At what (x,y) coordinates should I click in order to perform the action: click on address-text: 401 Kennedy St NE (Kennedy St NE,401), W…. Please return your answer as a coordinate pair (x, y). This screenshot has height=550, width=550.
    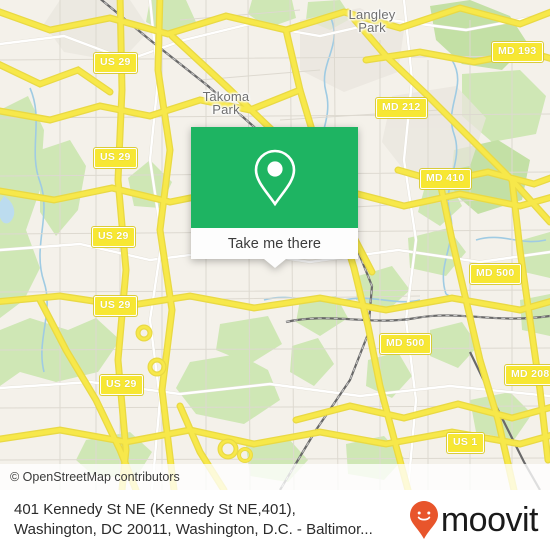
    Looking at the image, I should click on (193, 519).